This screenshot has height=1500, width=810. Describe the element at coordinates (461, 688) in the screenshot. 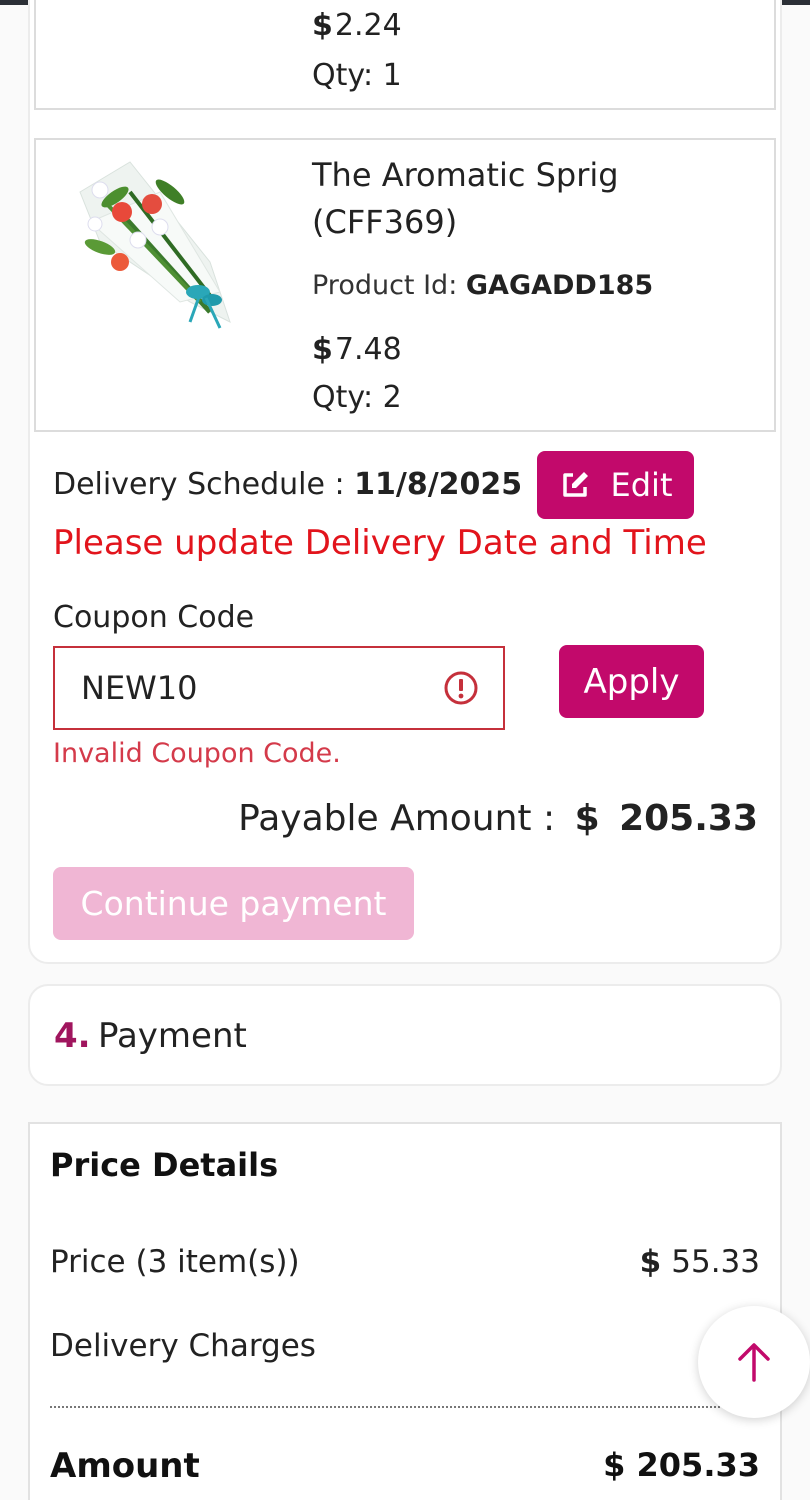

I see `exclamation-circle-icon` at that location.